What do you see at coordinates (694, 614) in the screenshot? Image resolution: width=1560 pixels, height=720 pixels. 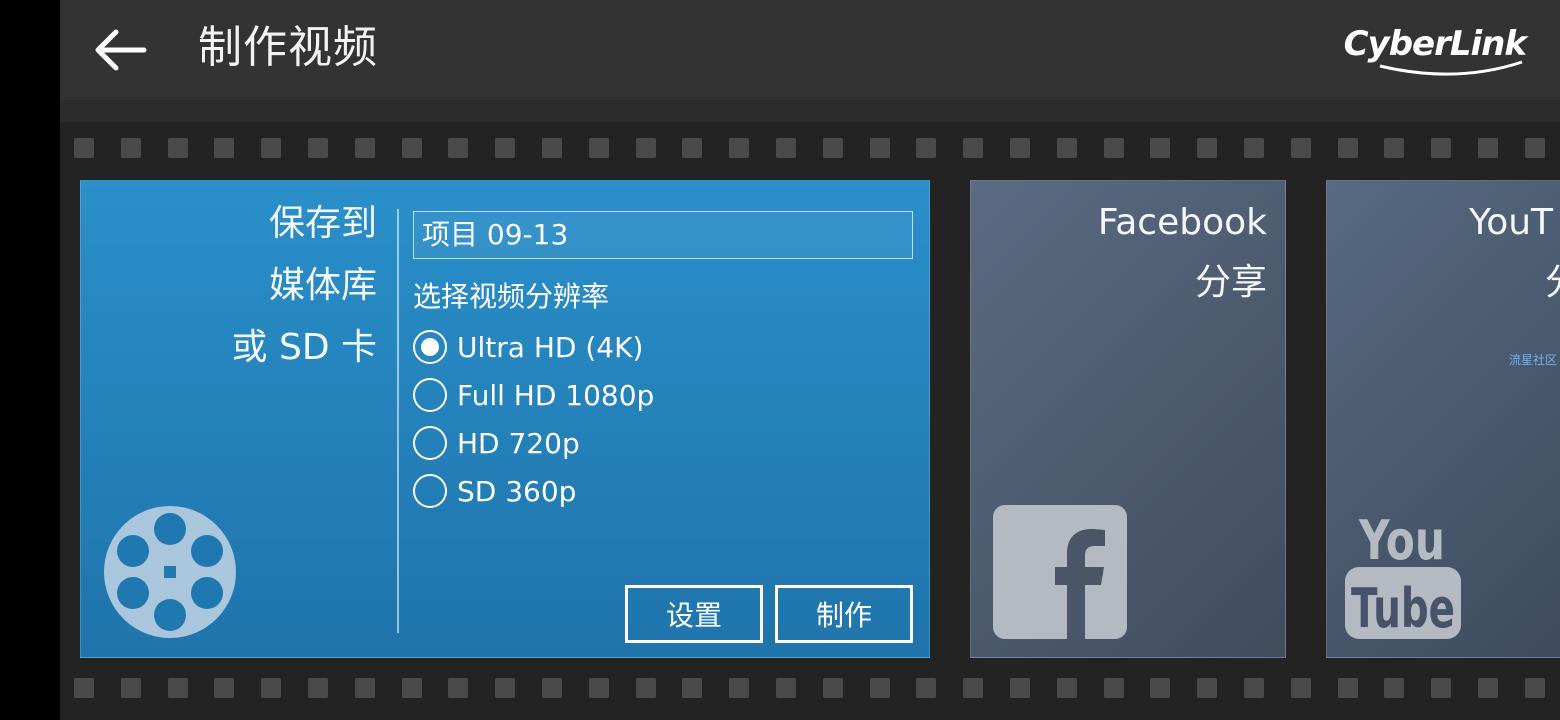 I see `settings-button: 设置` at bounding box center [694, 614].